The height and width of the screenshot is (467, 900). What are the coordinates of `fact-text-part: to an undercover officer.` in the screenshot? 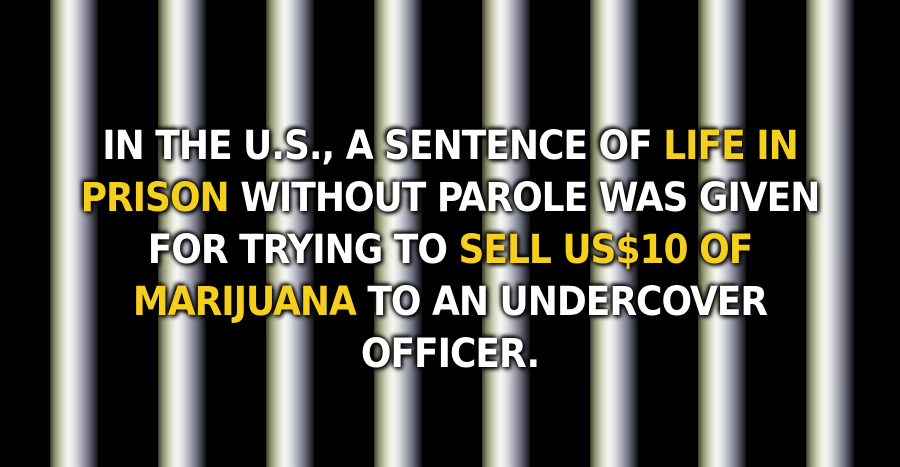 It's located at (561, 328).